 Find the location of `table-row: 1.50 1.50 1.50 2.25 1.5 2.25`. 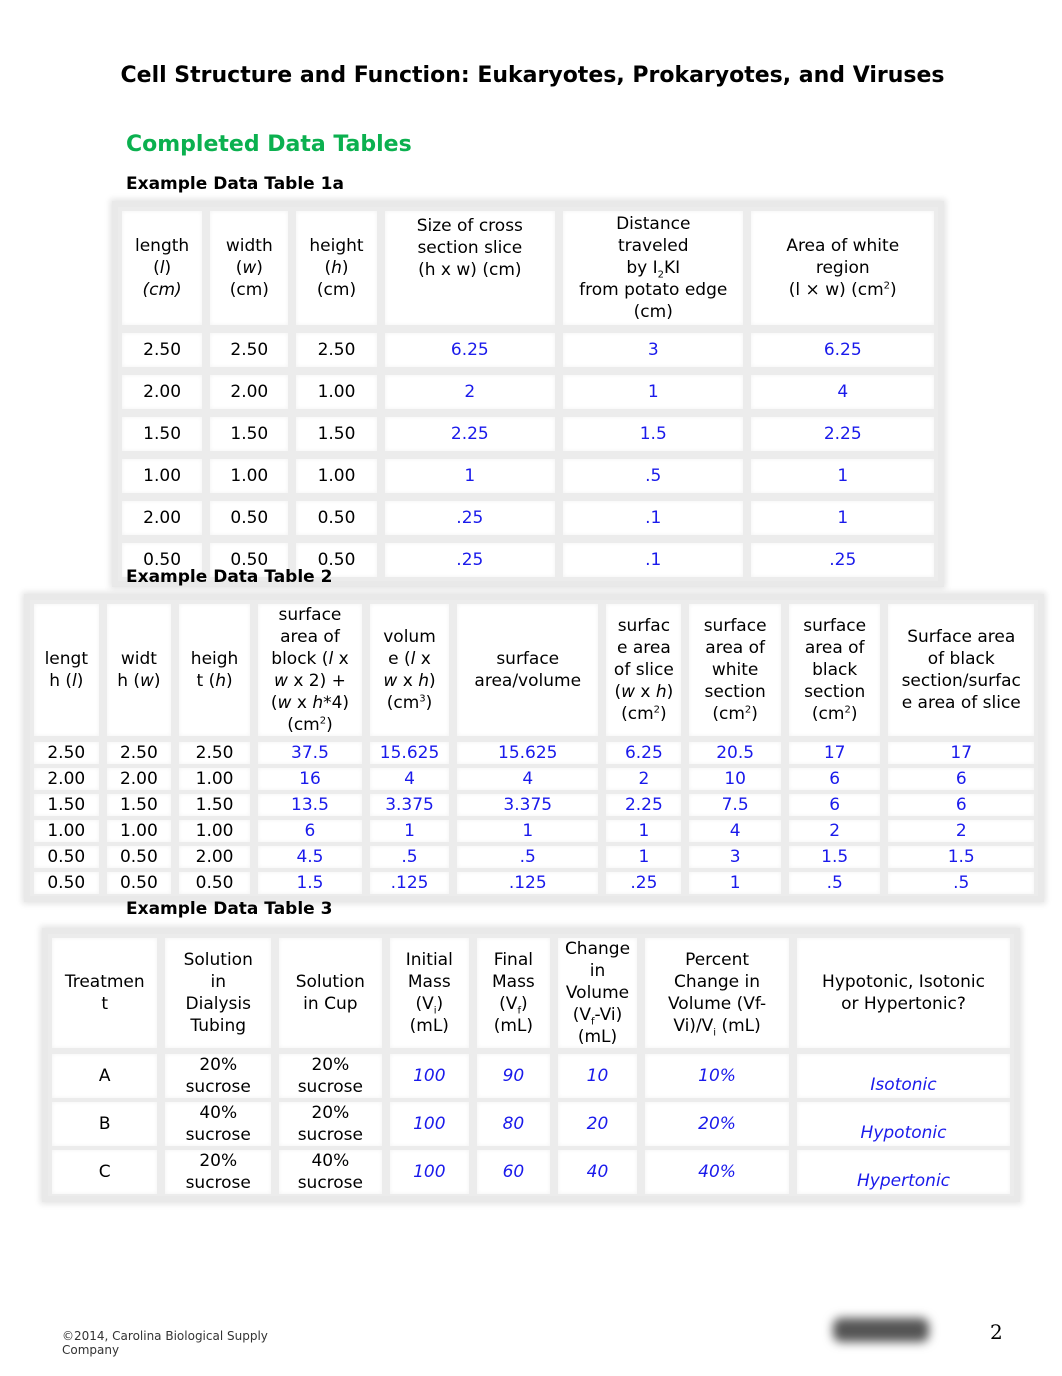

table-row: 1.50 1.50 1.50 2.25 1.5 2.25 is located at coordinates (528, 434).